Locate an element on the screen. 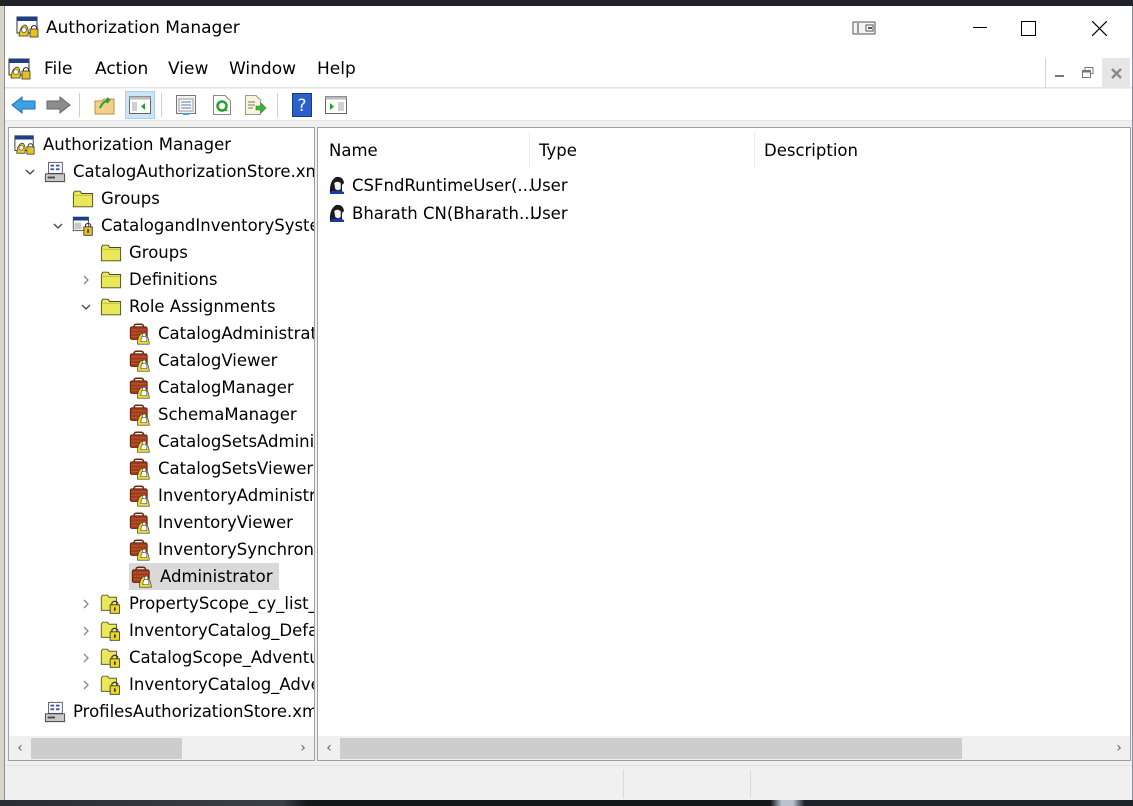  list-horizontal-scrollbar: ‹ › is located at coordinates (724, 748).